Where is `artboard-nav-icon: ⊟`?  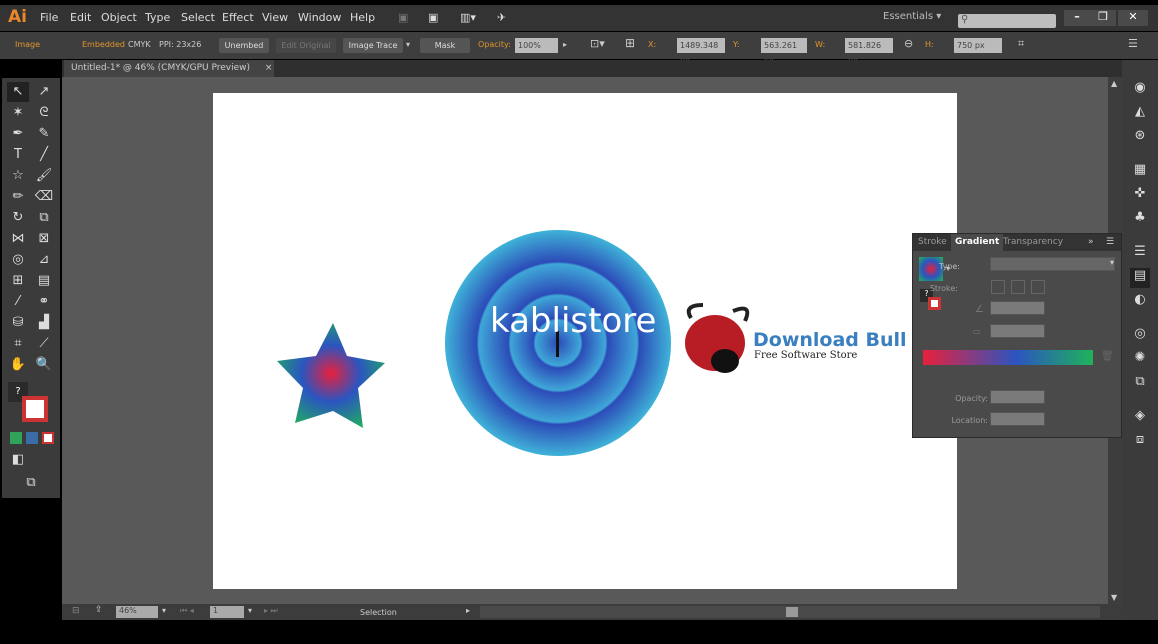 artboard-nav-icon: ⊟ is located at coordinates (76, 611).